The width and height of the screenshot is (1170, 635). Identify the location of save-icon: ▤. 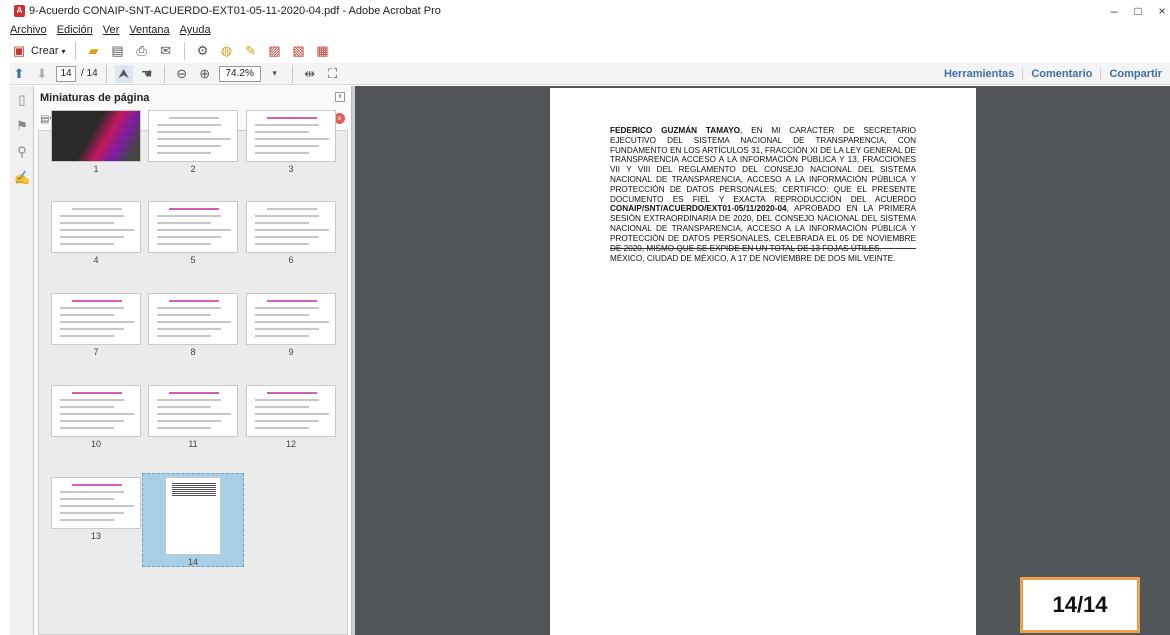
(118, 51).